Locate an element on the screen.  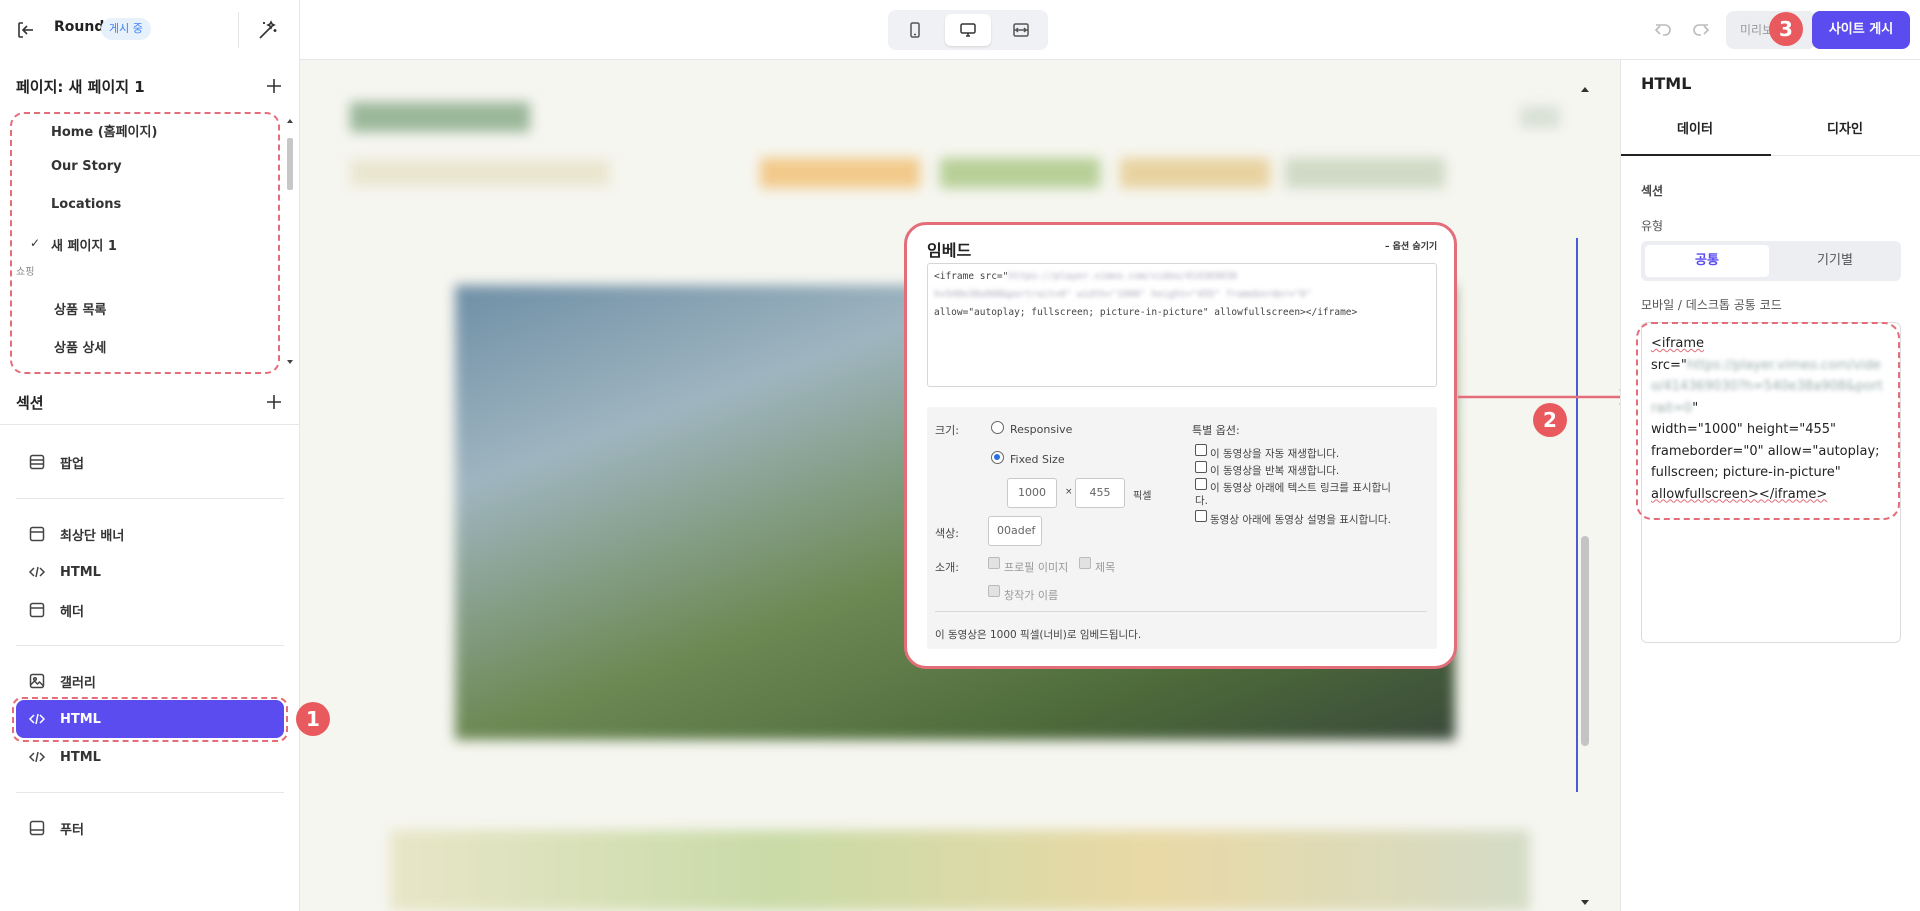
responsive-view-button is located at coordinates (1021, 30).